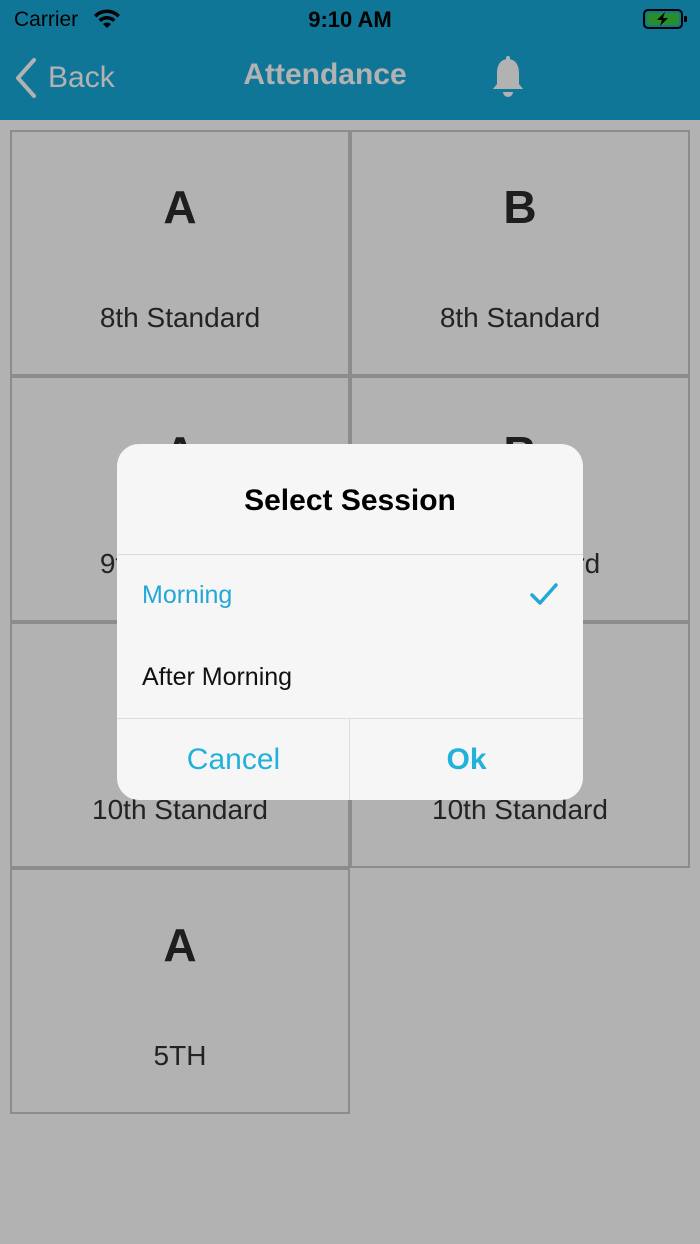 The image size is (700, 1244). I want to click on option-label: After Morning, so click(217, 677).